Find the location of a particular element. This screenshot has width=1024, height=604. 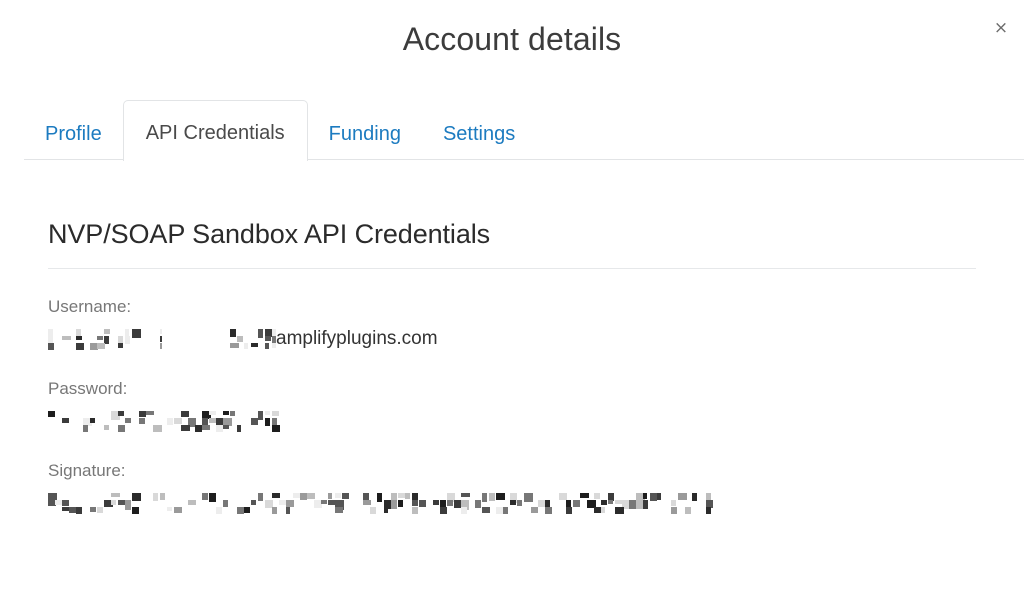

tab-list: Profile API Credentials Funding Settings is located at coordinates (280, 130).